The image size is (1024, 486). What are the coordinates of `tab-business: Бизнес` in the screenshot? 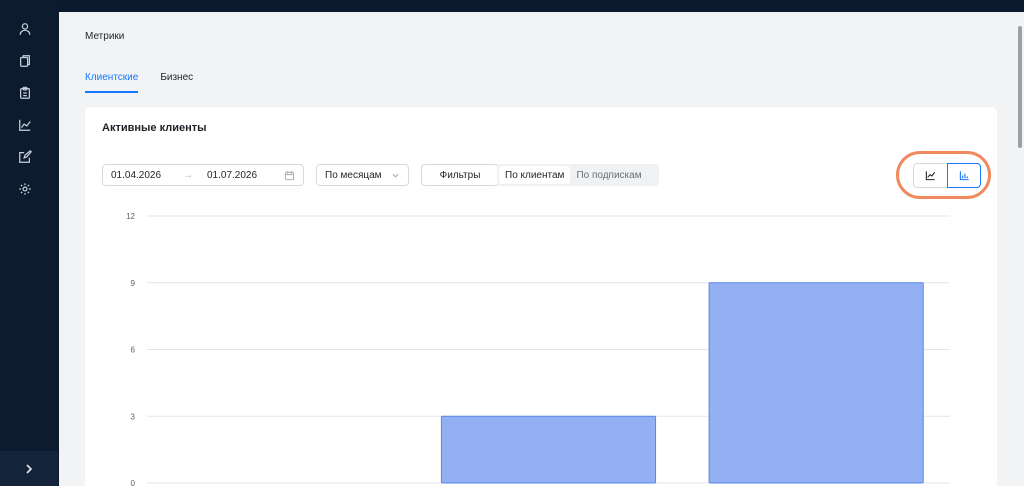 It's located at (176, 82).